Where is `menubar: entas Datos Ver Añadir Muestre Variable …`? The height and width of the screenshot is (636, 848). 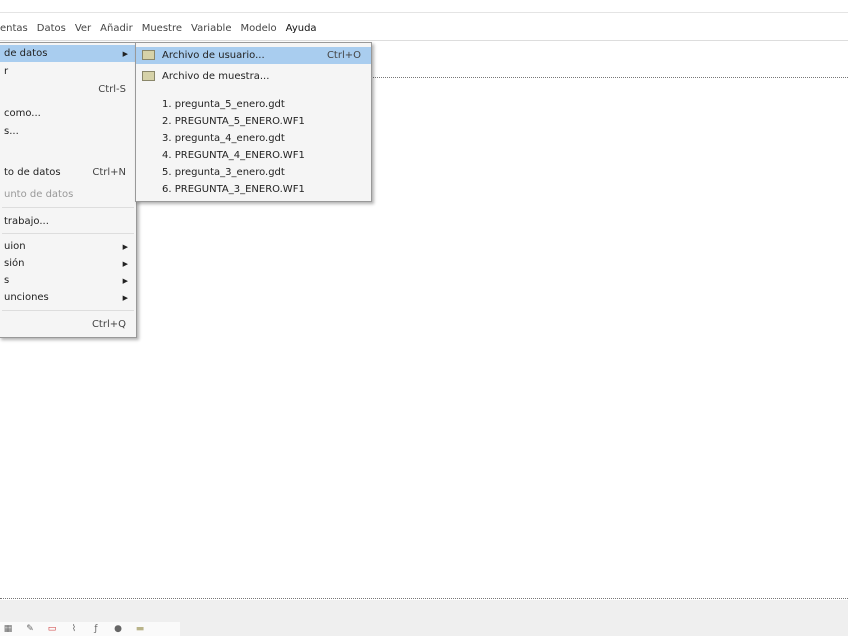
menubar: entas Datos Ver Añadir Muestre Variable … is located at coordinates (424, 28).